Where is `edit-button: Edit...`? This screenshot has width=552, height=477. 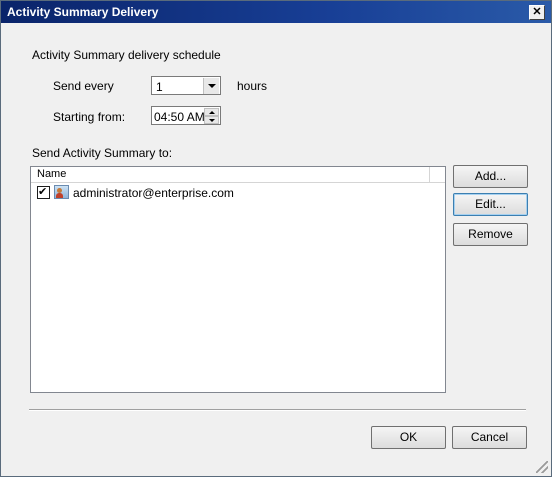
edit-button: Edit... is located at coordinates (490, 204).